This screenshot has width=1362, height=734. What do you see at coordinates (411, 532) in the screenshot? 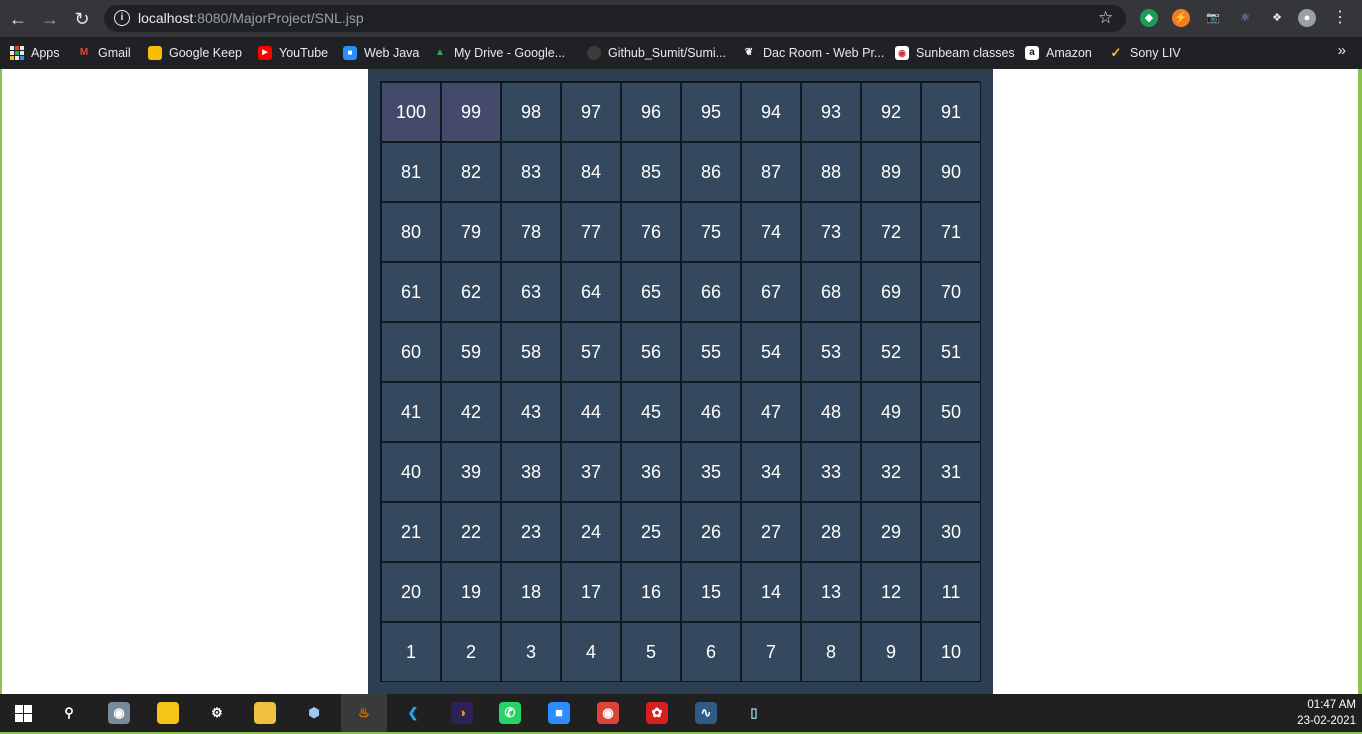
I see `board-cell: 21` at bounding box center [411, 532].